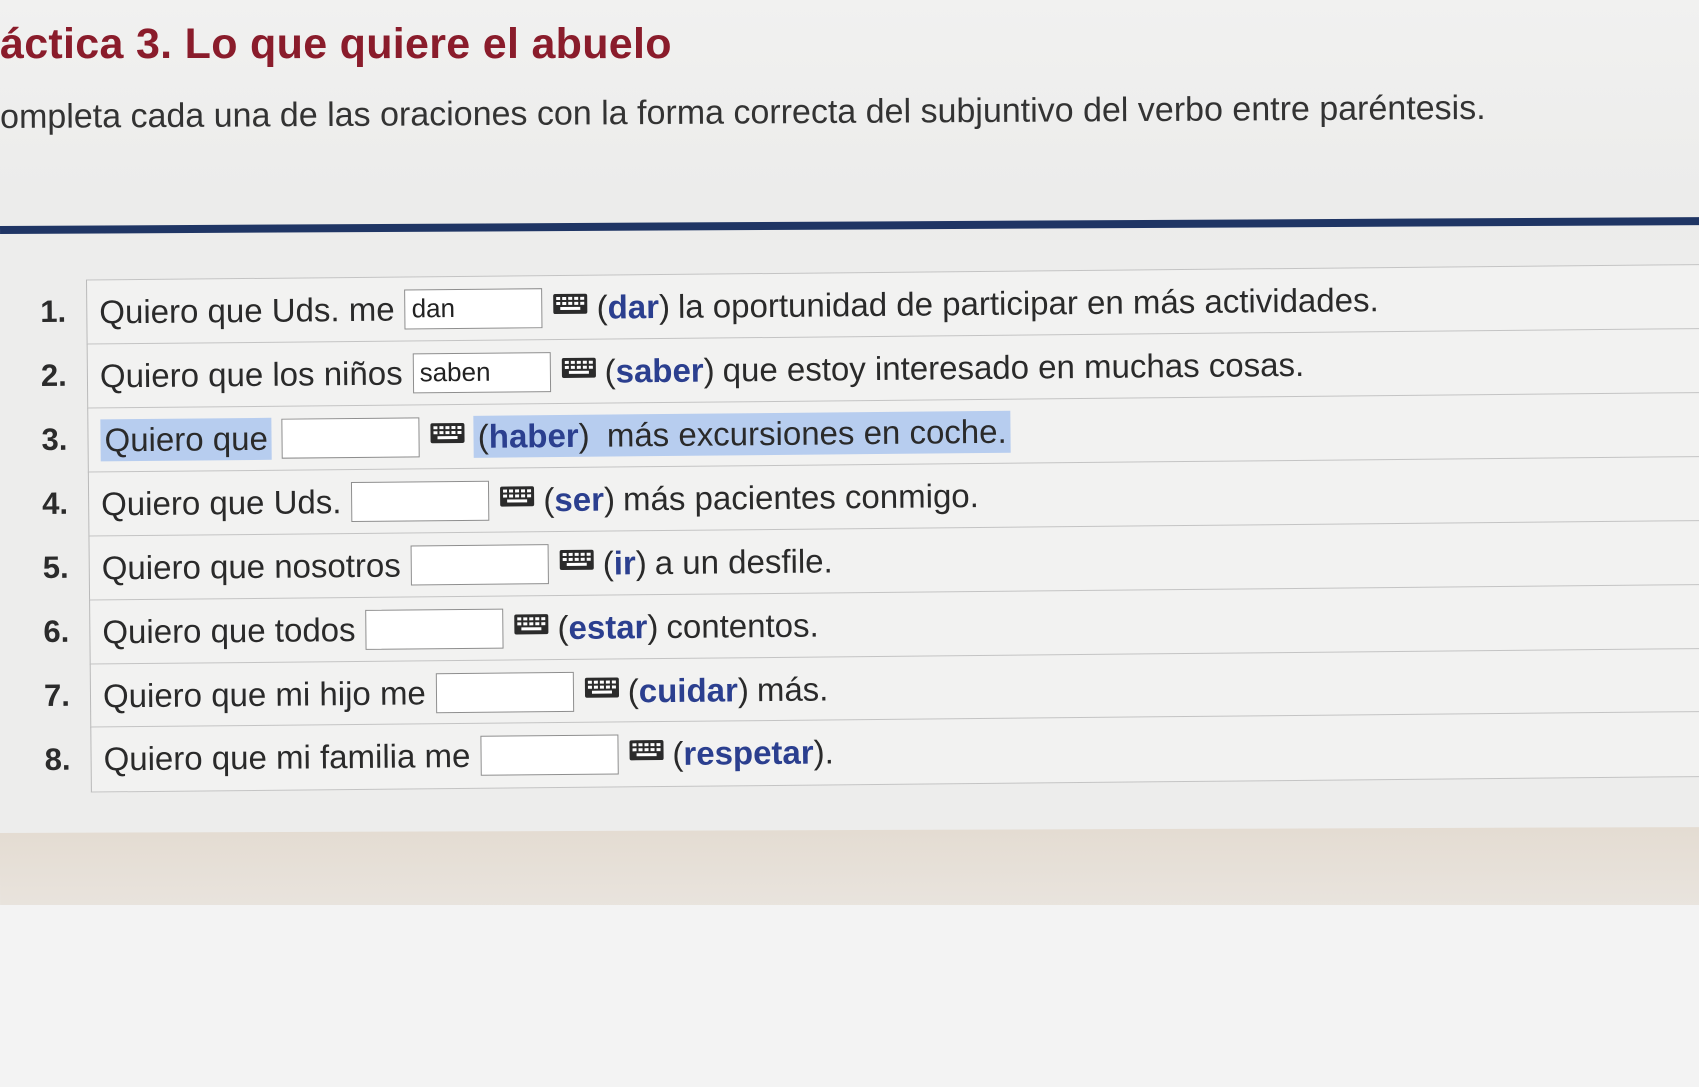 The height and width of the screenshot is (1087, 1699). Describe the element at coordinates (659, 370) in the screenshot. I see `verb-hint: saber` at that location.